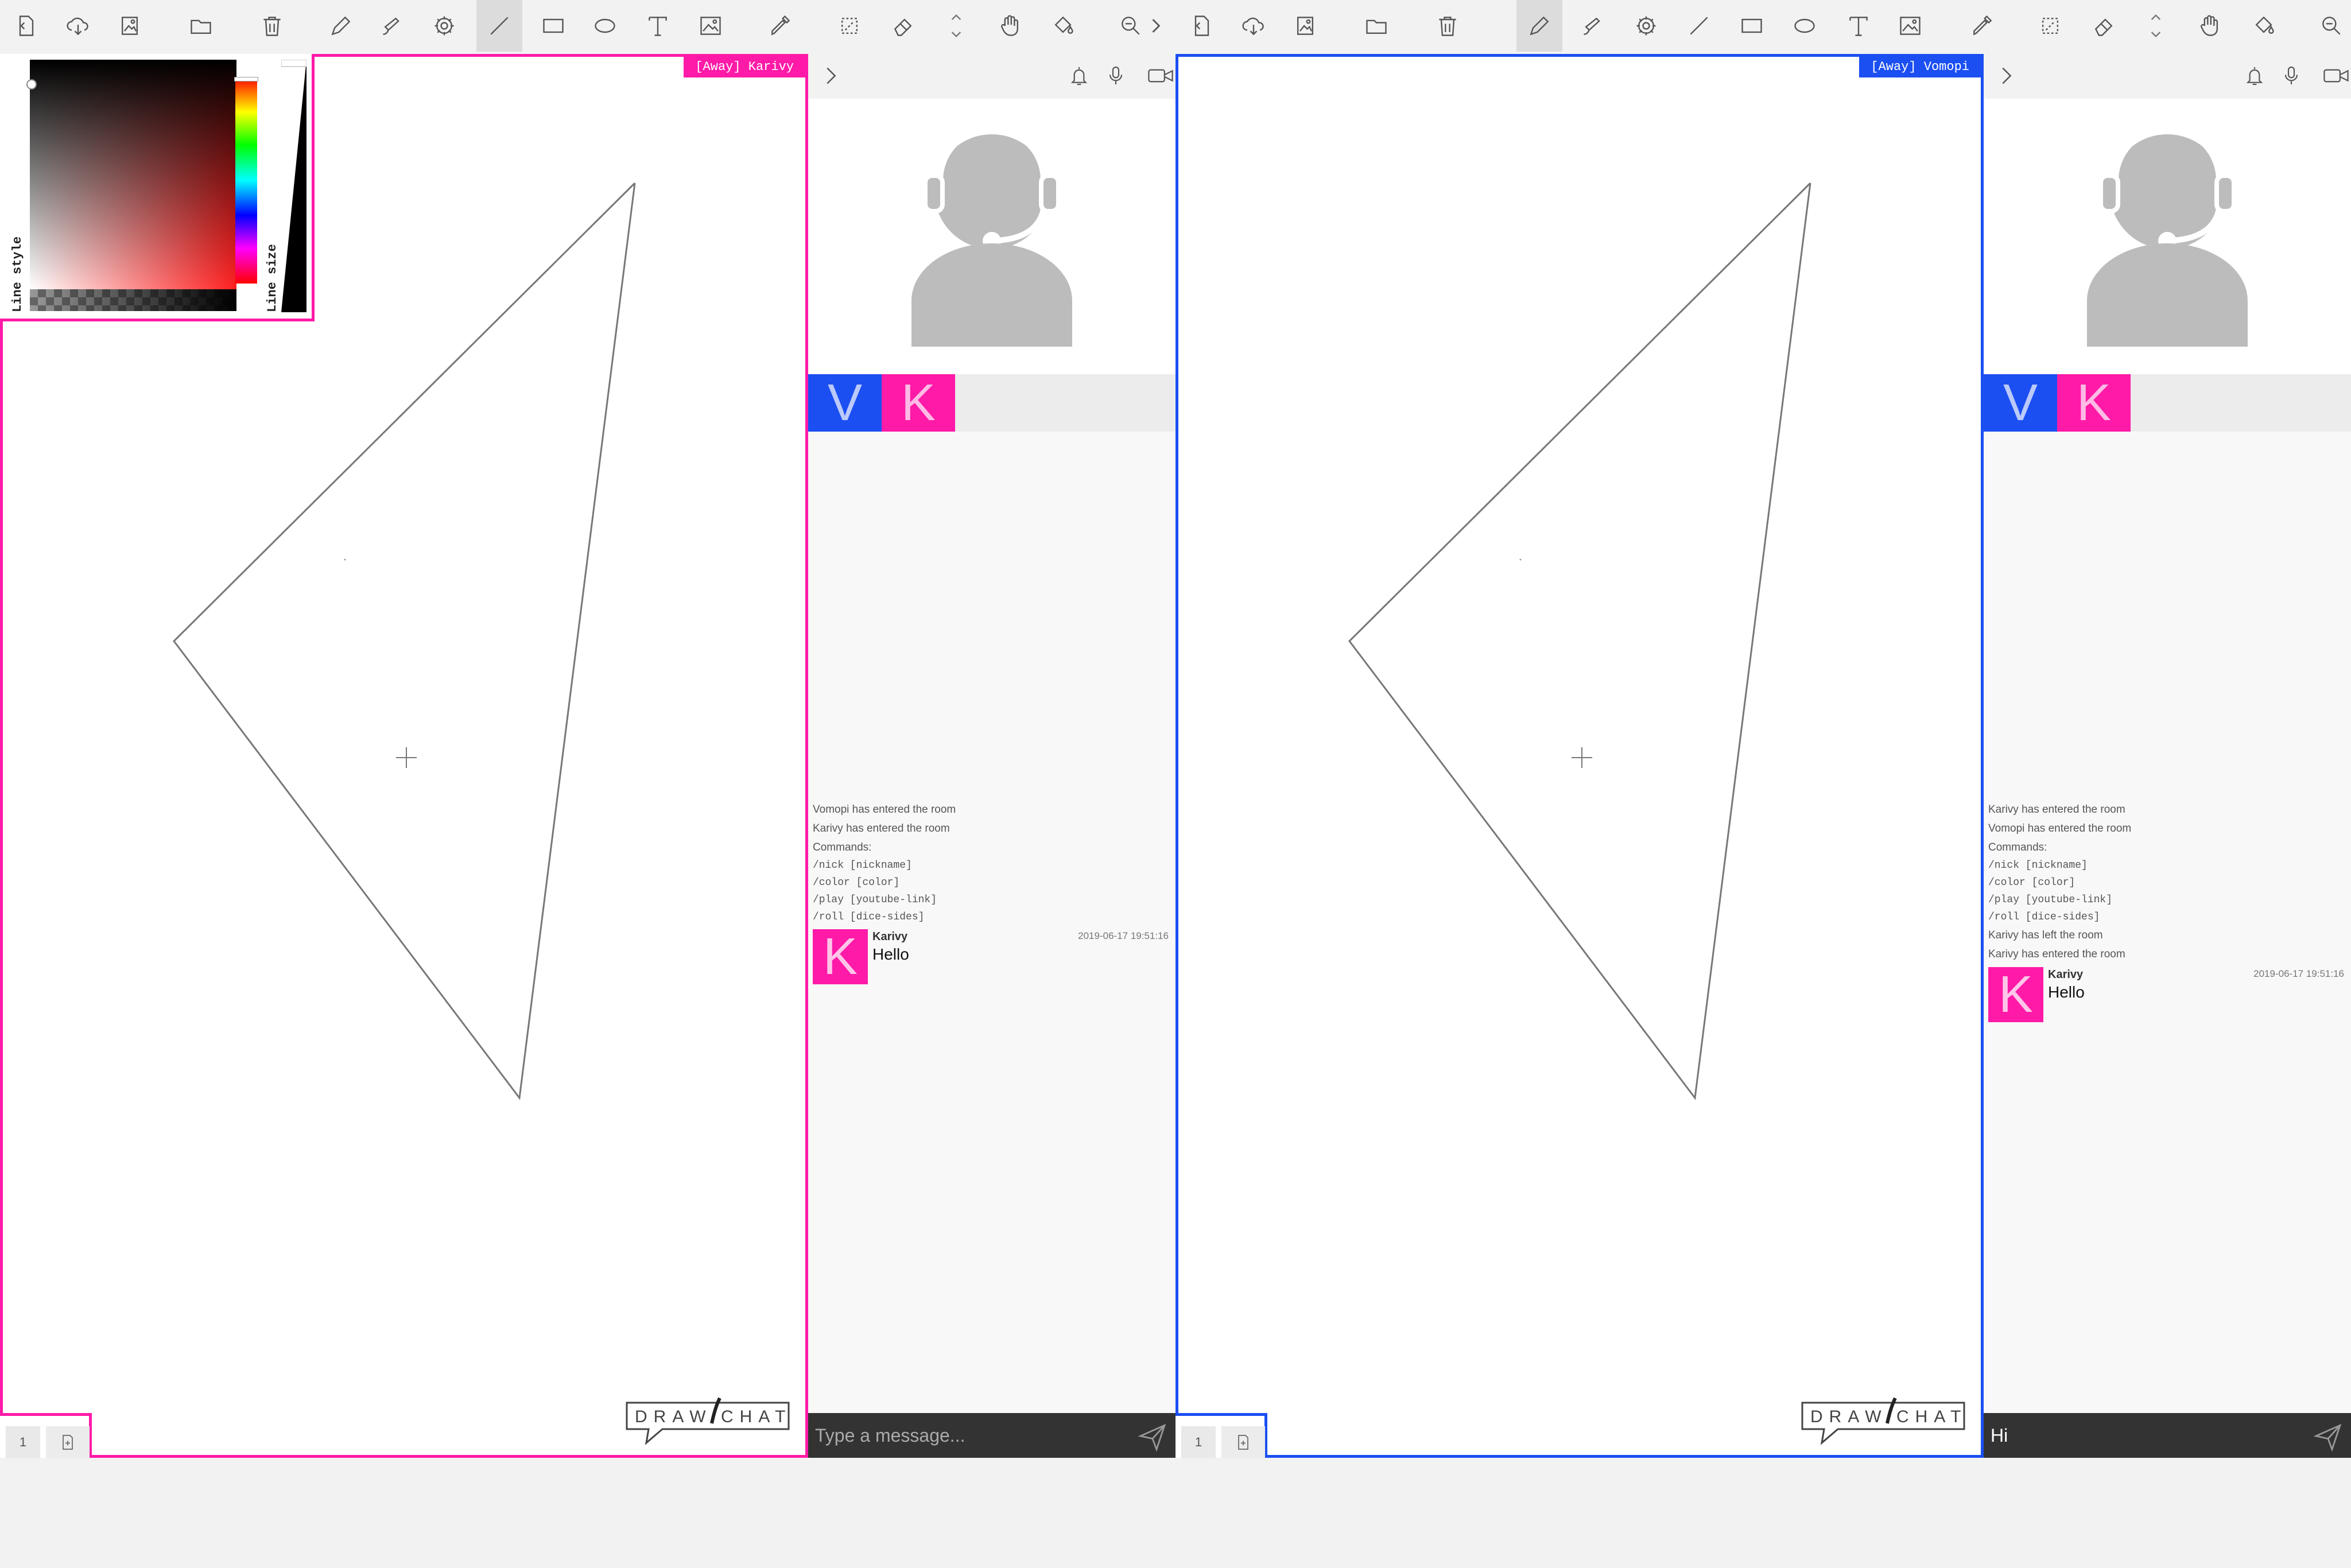  I want to click on expand-toolbar-button, so click(1156, 26).